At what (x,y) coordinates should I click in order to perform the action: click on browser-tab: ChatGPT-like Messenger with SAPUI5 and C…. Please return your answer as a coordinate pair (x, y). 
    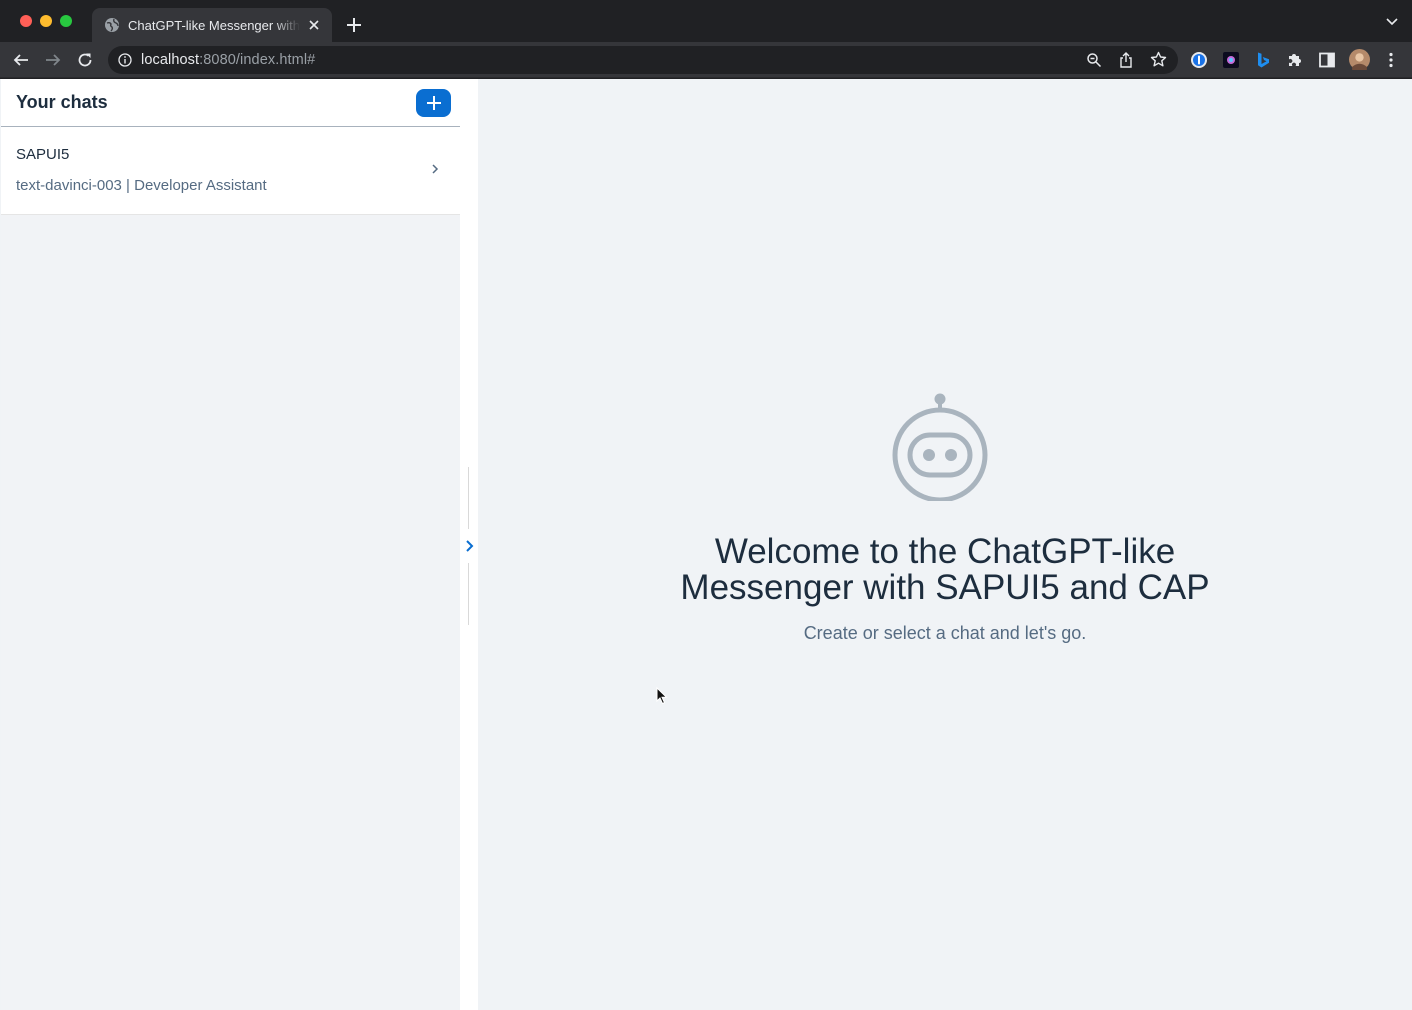
    Looking at the image, I should click on (212, 25).